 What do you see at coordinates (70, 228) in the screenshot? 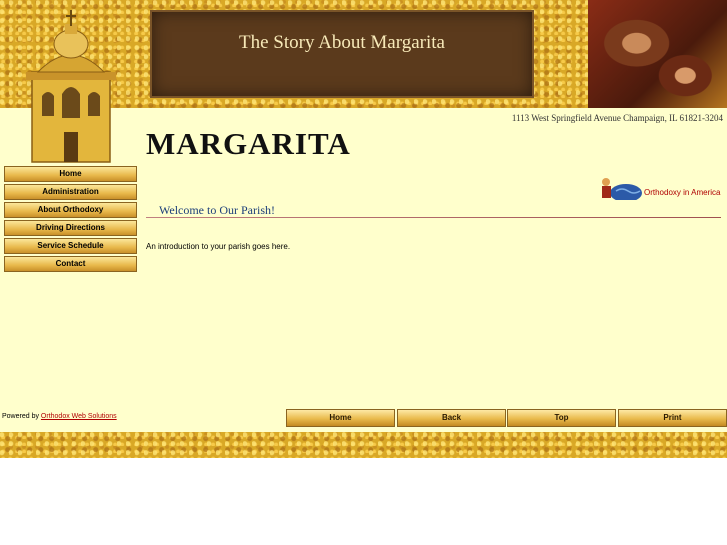
I see `nav-driving-directions-button: Driving Directions` at bounding box center [70, 228].